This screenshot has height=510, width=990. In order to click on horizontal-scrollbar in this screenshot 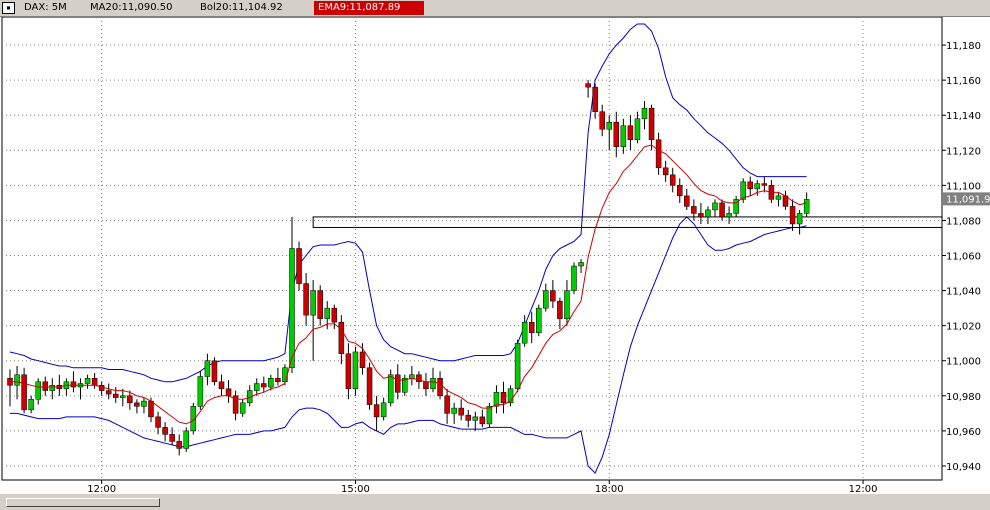, I will do `click(495, 501)`.